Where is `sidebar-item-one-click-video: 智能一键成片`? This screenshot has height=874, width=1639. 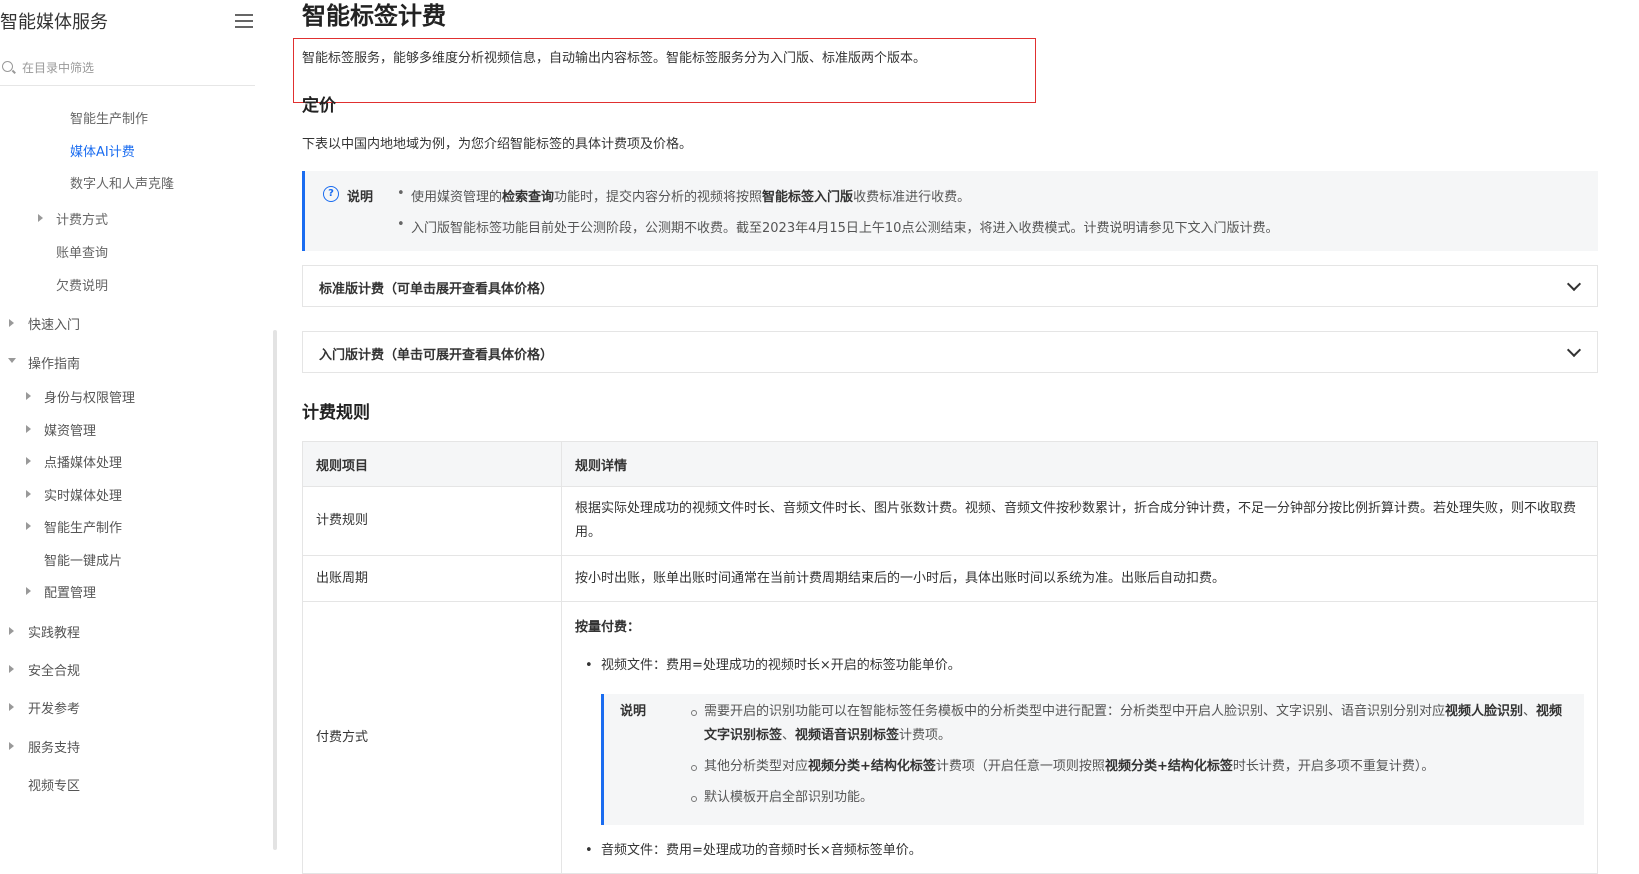 sidebar-item-one-click-video: 智能一键成片 is located at coordinates (83, 559).